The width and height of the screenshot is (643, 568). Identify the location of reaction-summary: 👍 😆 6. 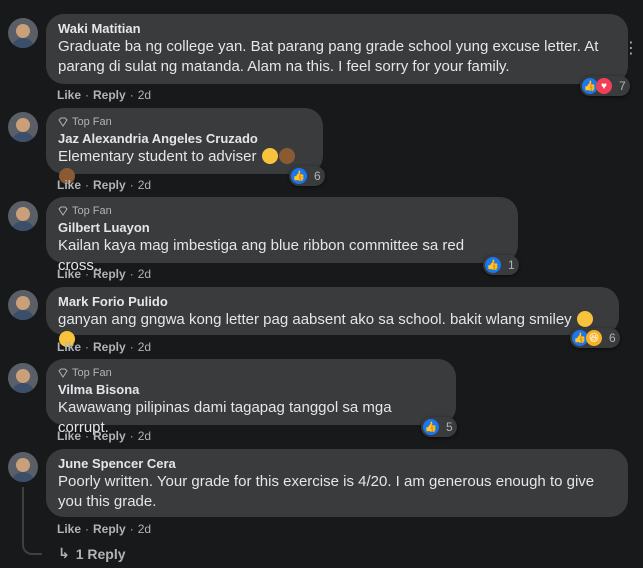
(595, 338).